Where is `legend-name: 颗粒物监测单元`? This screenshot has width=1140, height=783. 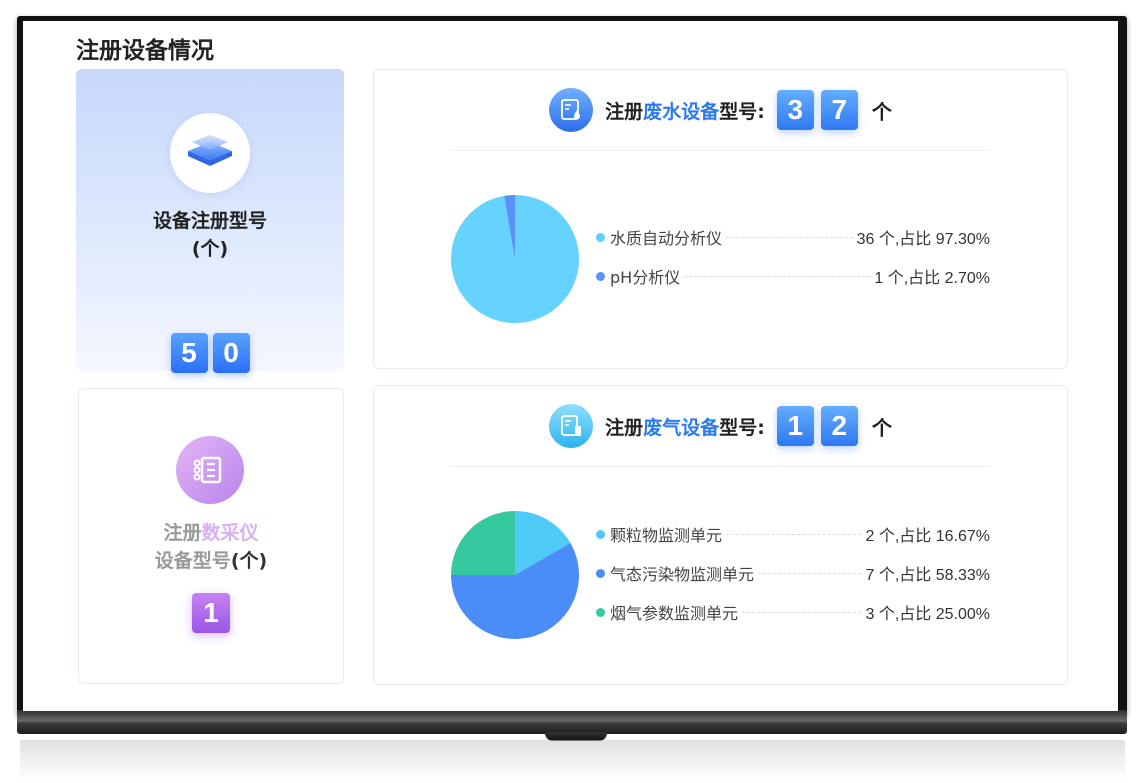
legend-name: 颗粒物监测单元 is located at coordinates (666, 535).